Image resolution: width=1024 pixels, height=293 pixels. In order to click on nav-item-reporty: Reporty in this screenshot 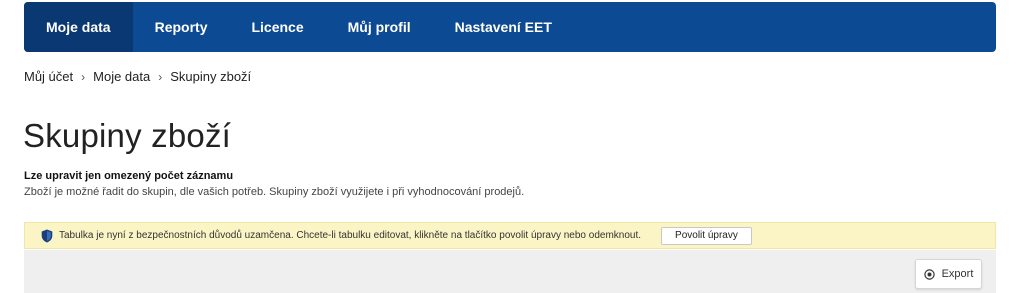, I will do `click(181, 27)`.